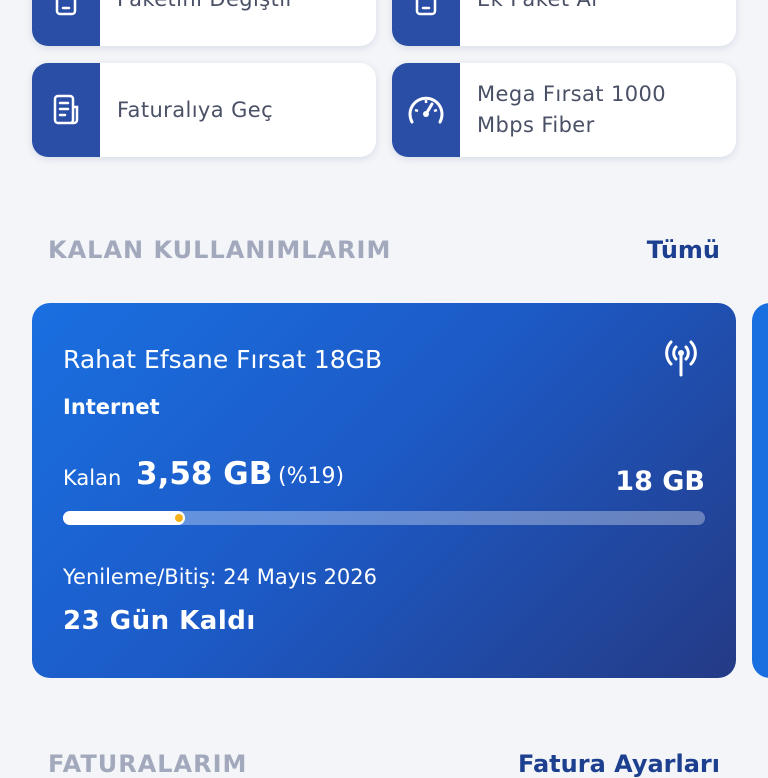 The height and width of the screenshot is (778, 768). I want to click on days-left: 23 Gün Kaldı, so click(159, 621).